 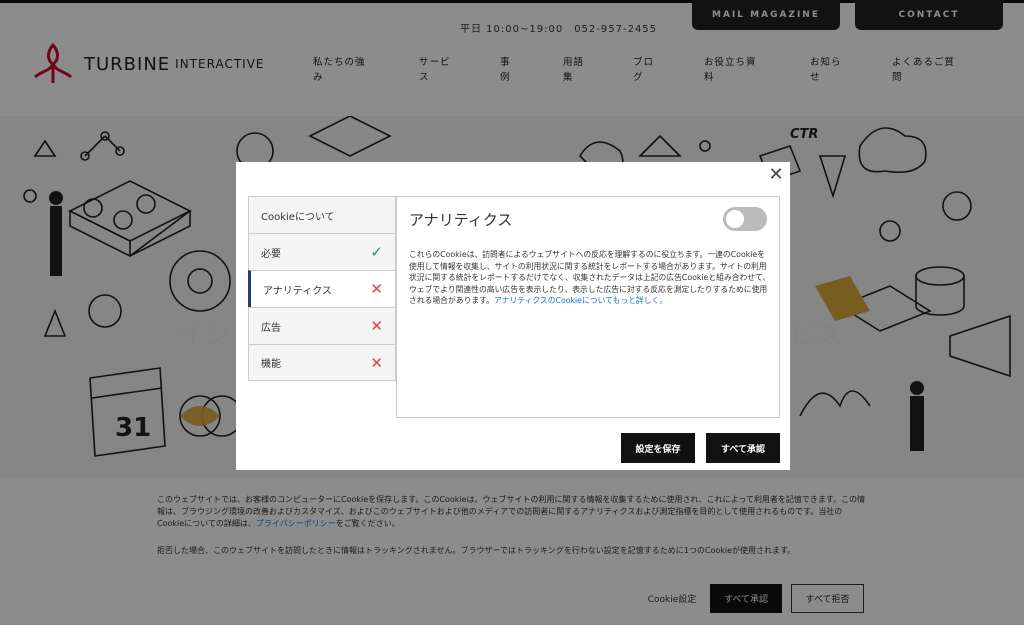 I want to click on close-icon: ✕, so click(x=776, y=175).